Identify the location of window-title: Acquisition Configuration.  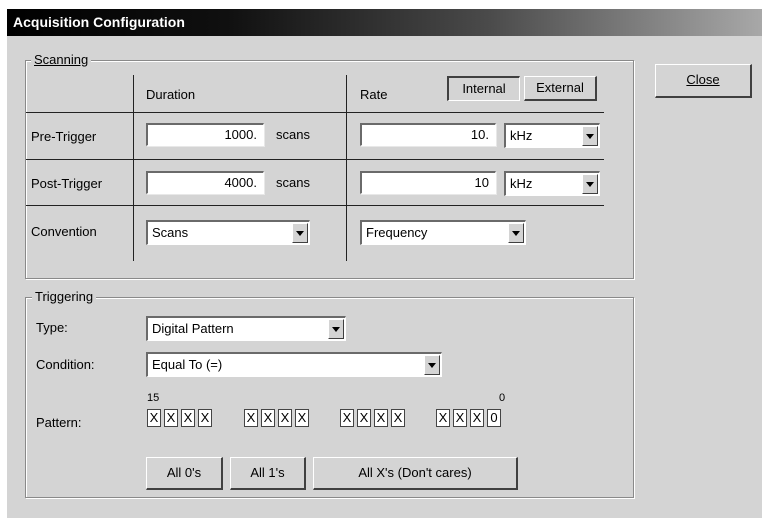
(99, 22).